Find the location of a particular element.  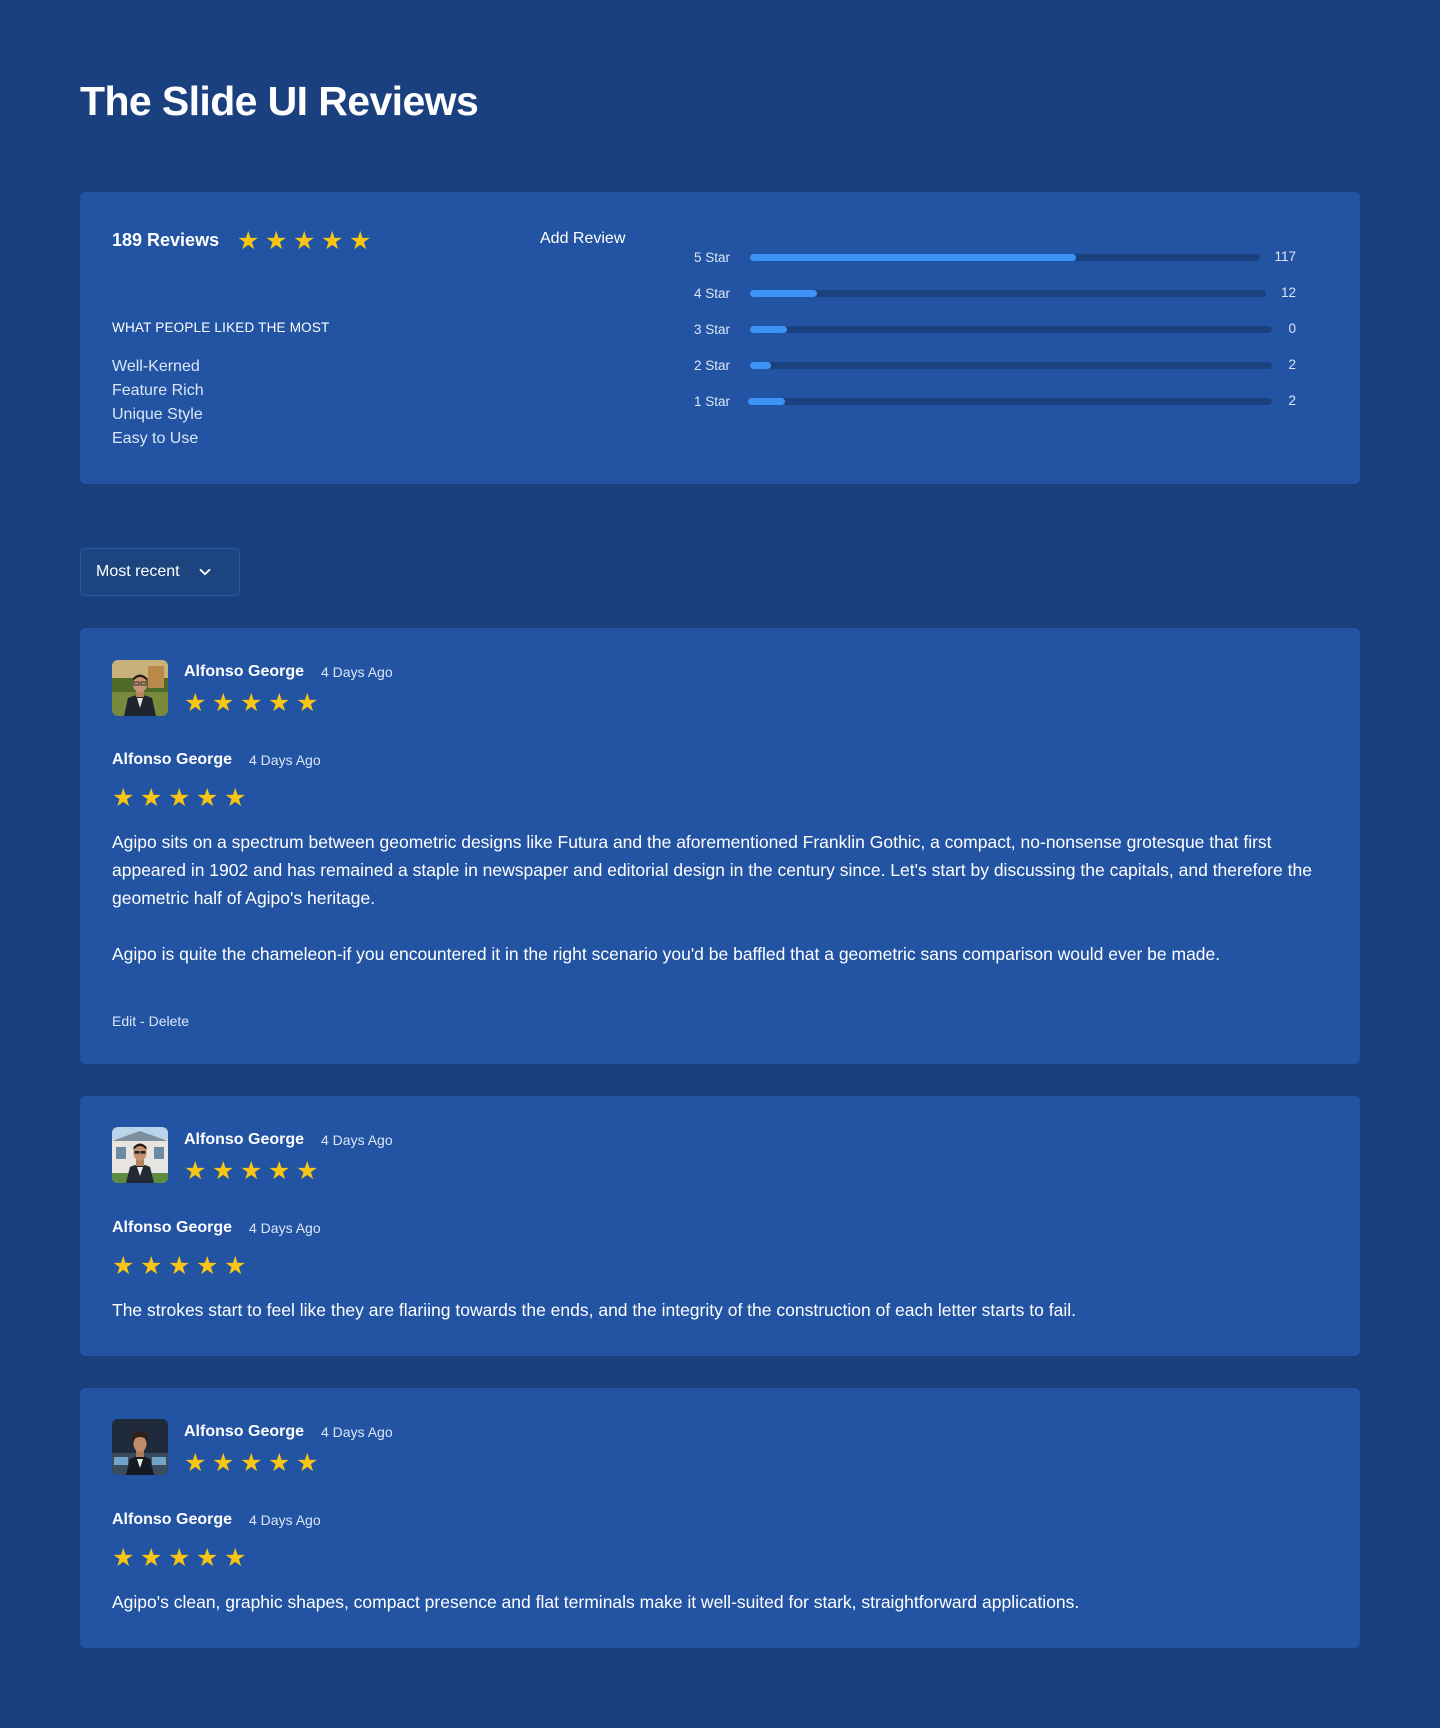

sort-selected-value: Most recent is located at coordinates (138, 571).